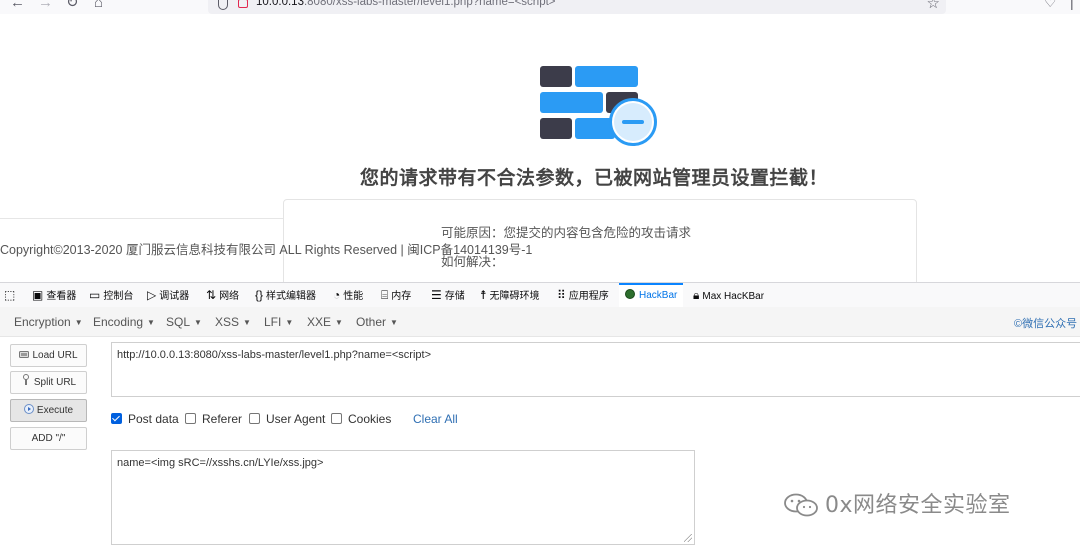 The image size is (1080, 551). I want to click on tab-max-hackbar: 🔒︎ Max HacKBar, so click(728, 295).